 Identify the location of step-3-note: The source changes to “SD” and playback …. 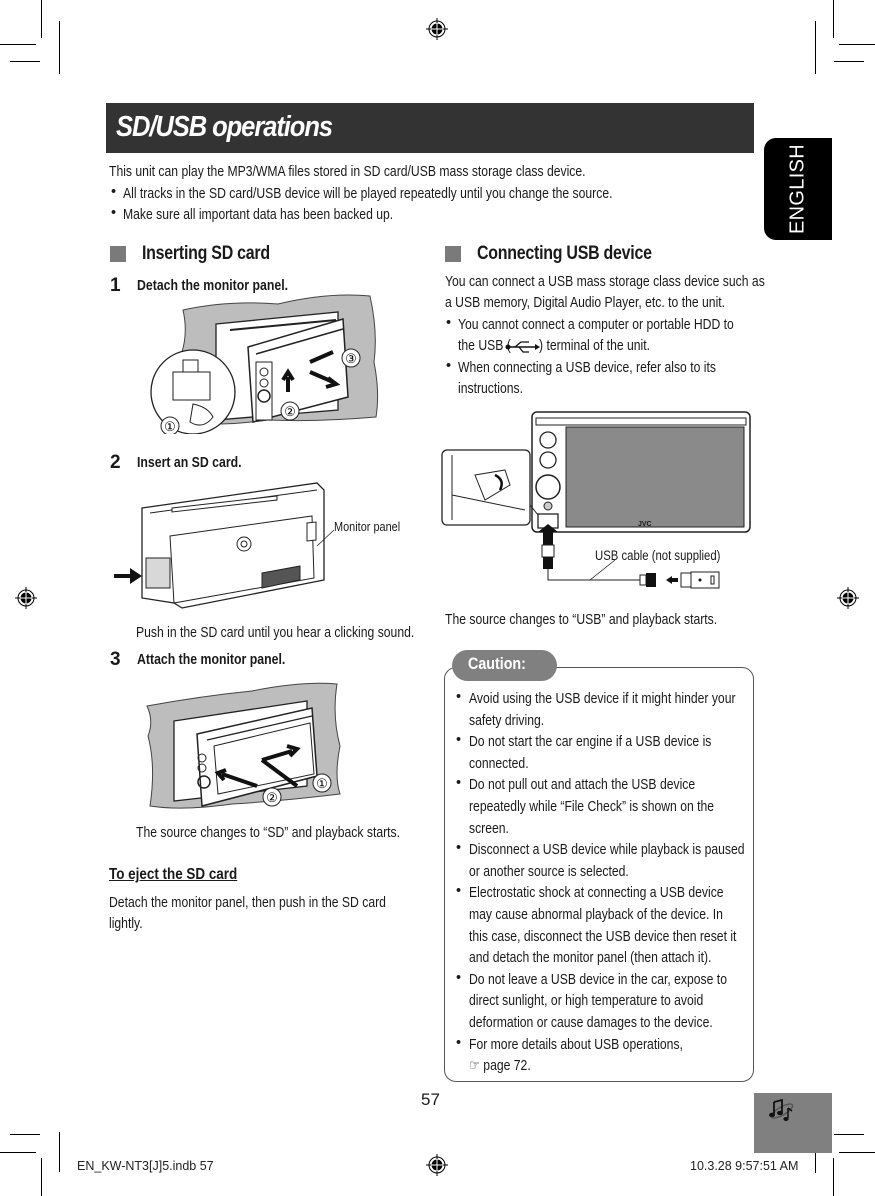
(268, 833).